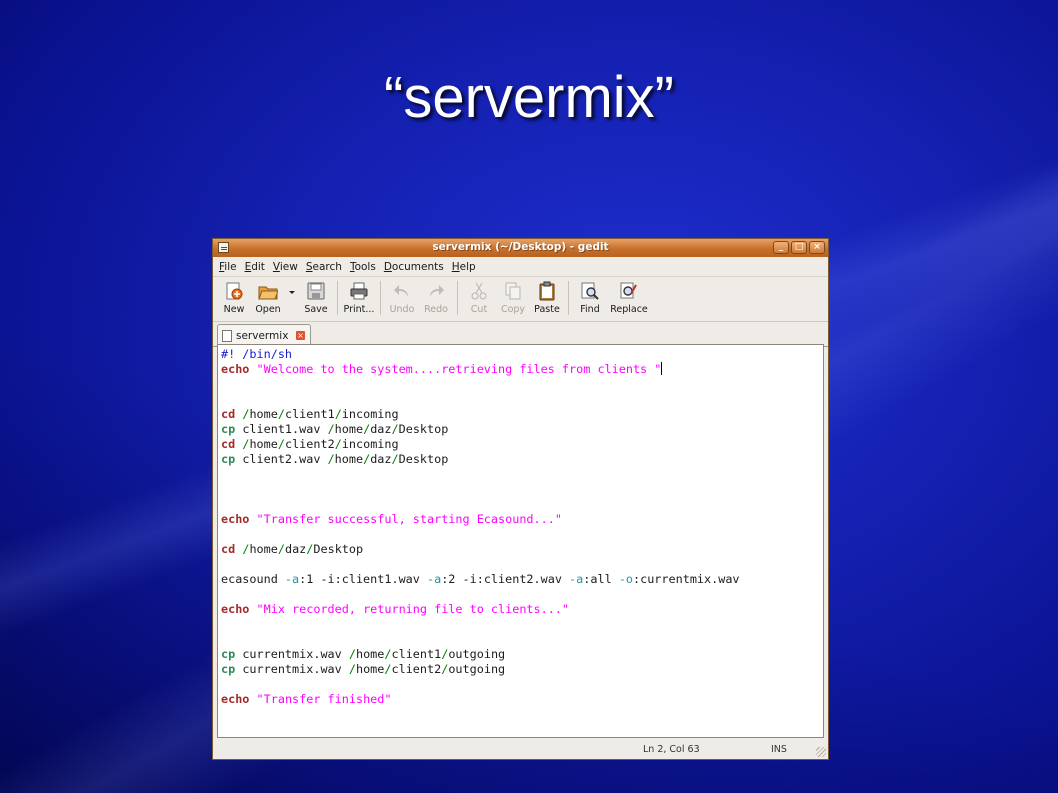 The width and height of the screenshot is (1058, 793). I want to click on slide-title: “servermix”, so click(529, 97).